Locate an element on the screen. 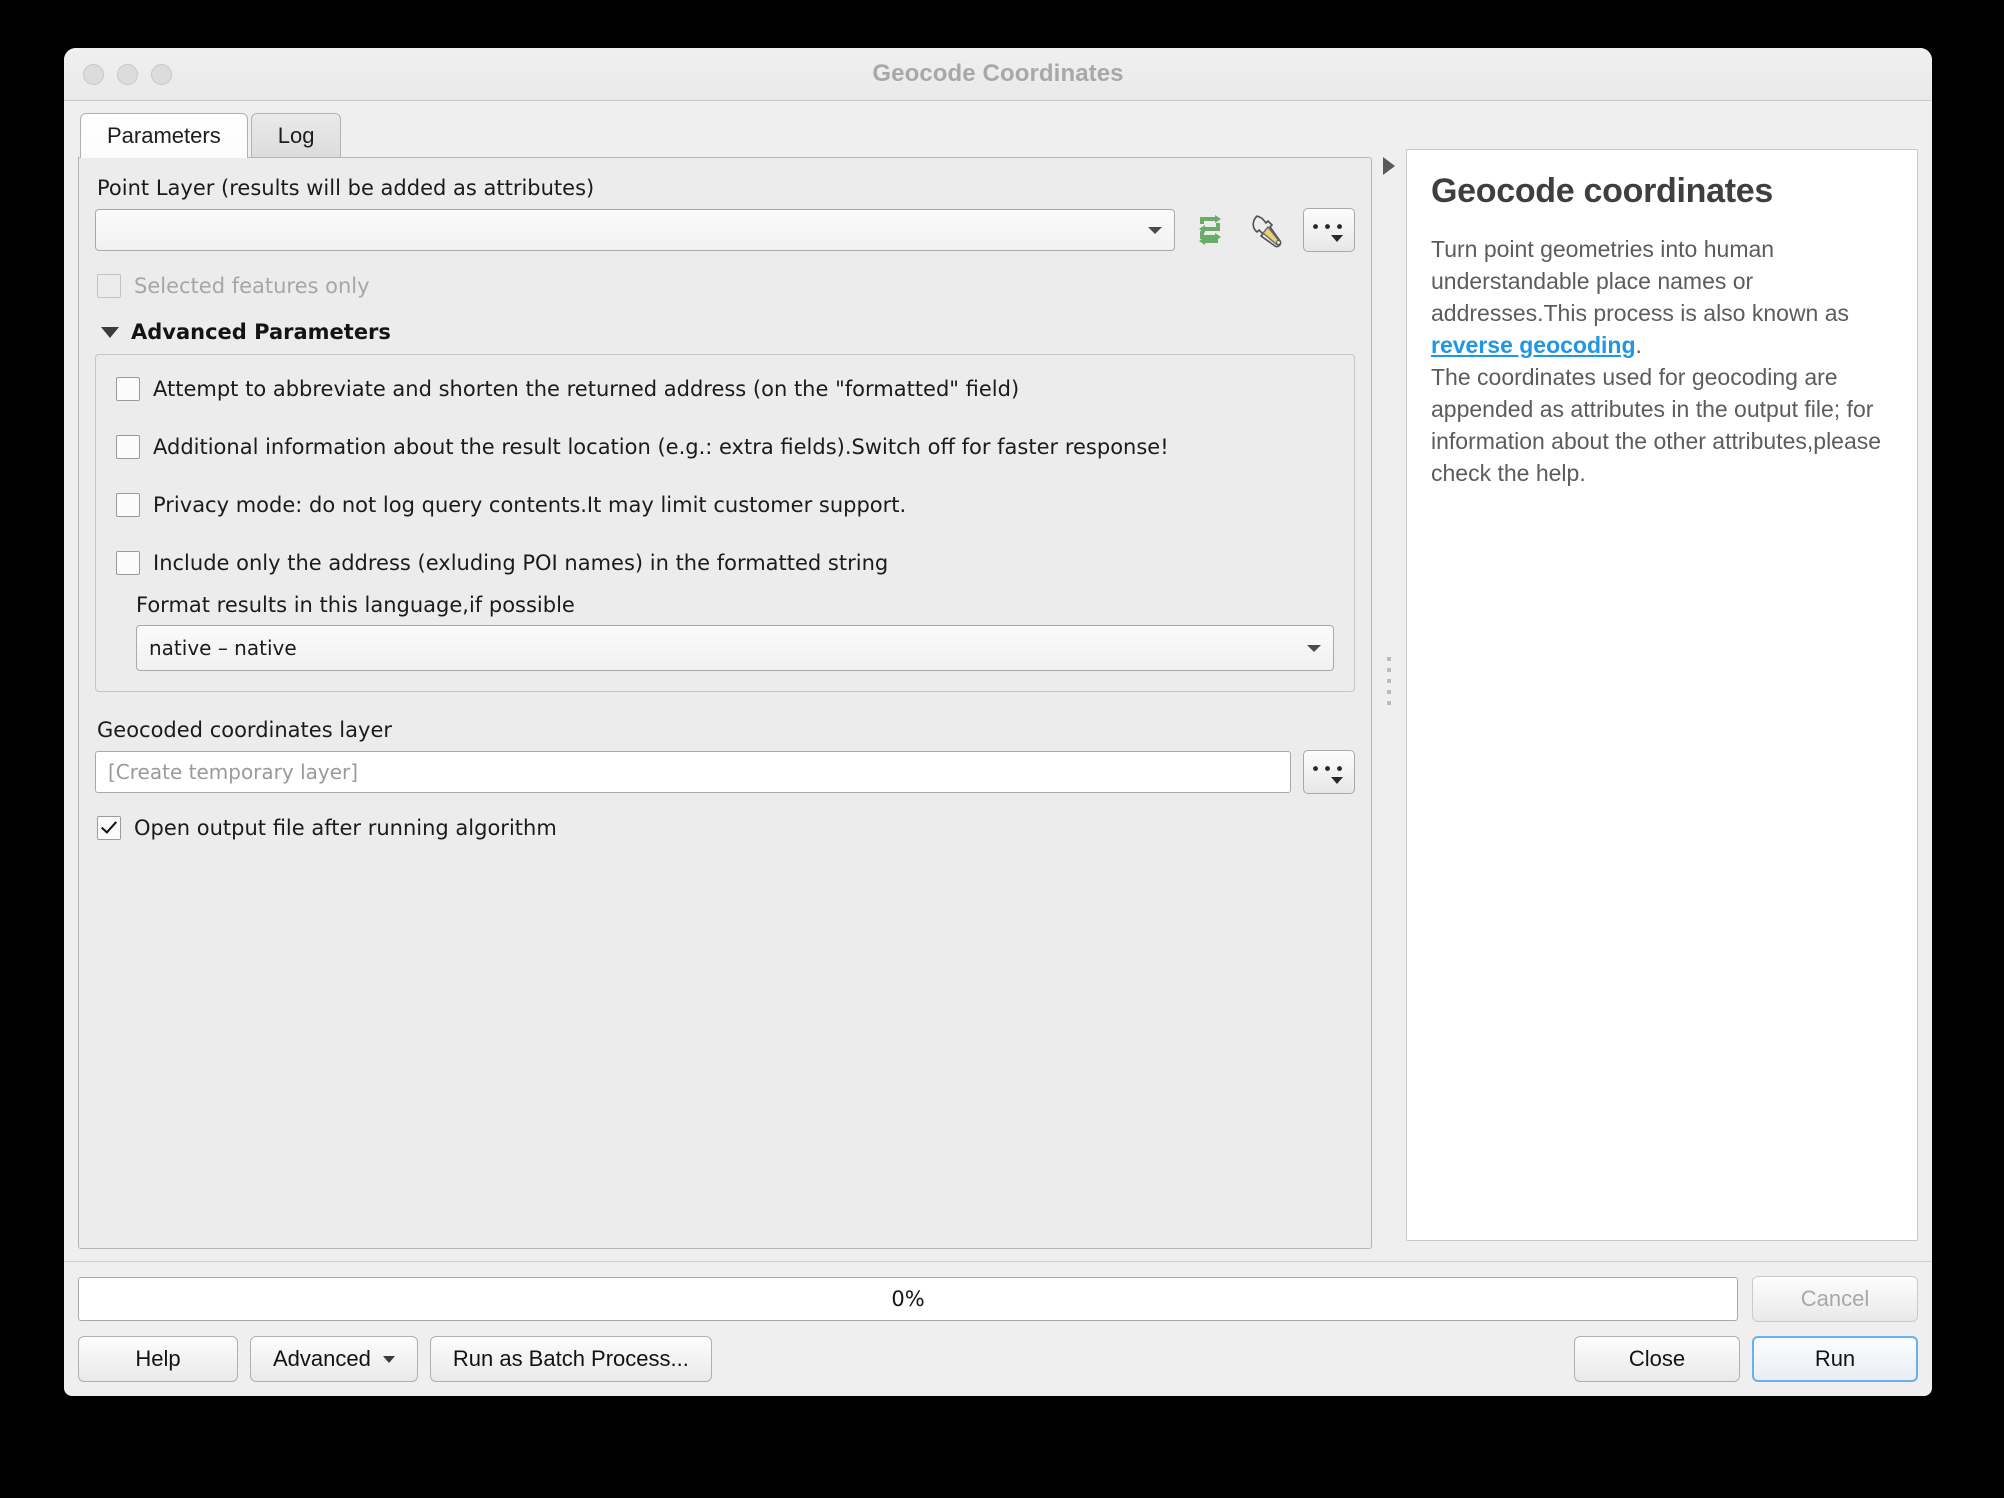 The height and width of the screenshot is (1498, 2004). output-layer-row: [Create temporary layer] ••• is located at coordinates (725, 772).